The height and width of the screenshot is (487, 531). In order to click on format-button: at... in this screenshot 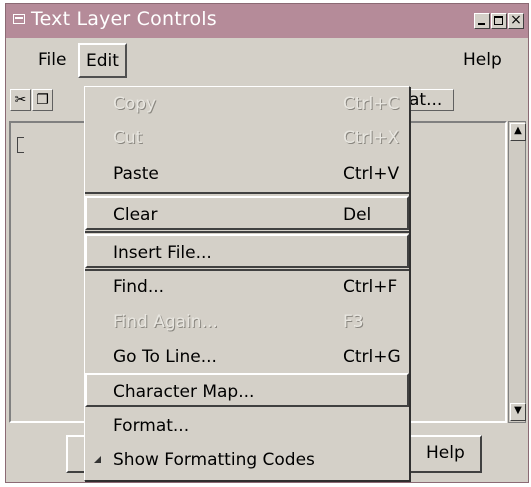, I will do `click(430, 100)`.